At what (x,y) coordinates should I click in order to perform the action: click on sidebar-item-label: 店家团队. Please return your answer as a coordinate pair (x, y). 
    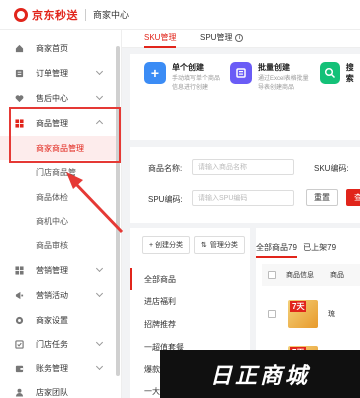
    Looking at the image, I should click on (52, 392).